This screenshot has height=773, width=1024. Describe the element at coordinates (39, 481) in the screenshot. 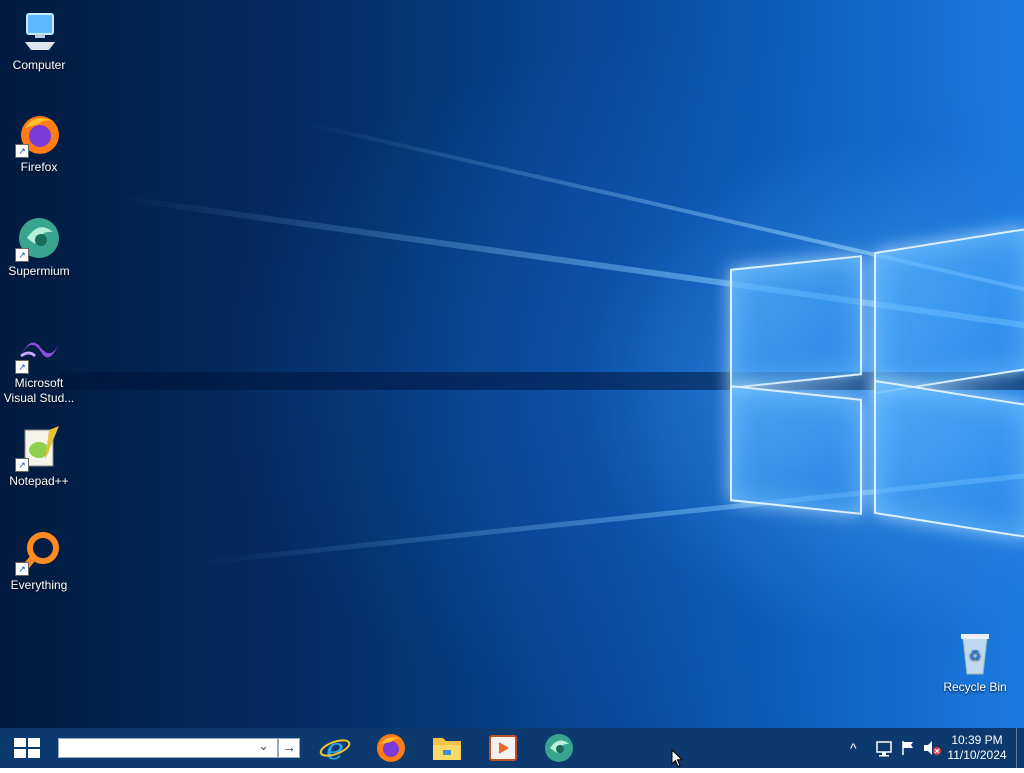

I see `desktop-icon-label: Notepad++` at that location.